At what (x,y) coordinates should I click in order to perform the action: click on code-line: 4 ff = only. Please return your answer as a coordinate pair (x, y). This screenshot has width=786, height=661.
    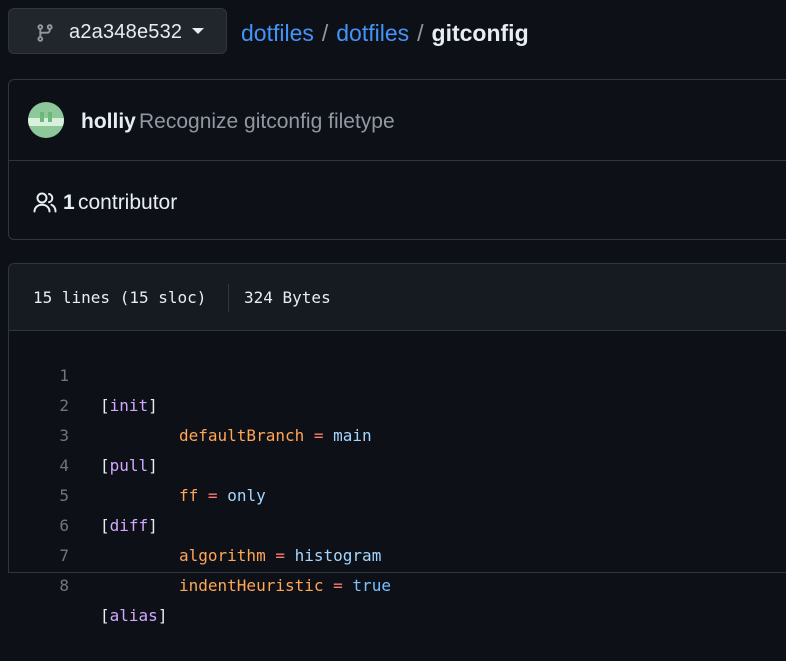
    Looking at the image, I should click on (397, 463).